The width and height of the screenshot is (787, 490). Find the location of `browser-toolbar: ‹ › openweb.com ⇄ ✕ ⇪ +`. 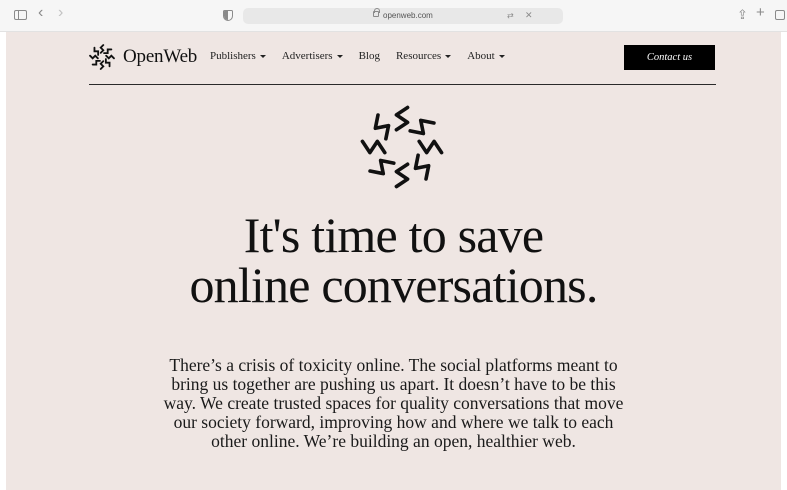

browser-toolbar: ‹ › openweb.com ⇄ ✕ ⇪ + is located at coordinates (393, 16).